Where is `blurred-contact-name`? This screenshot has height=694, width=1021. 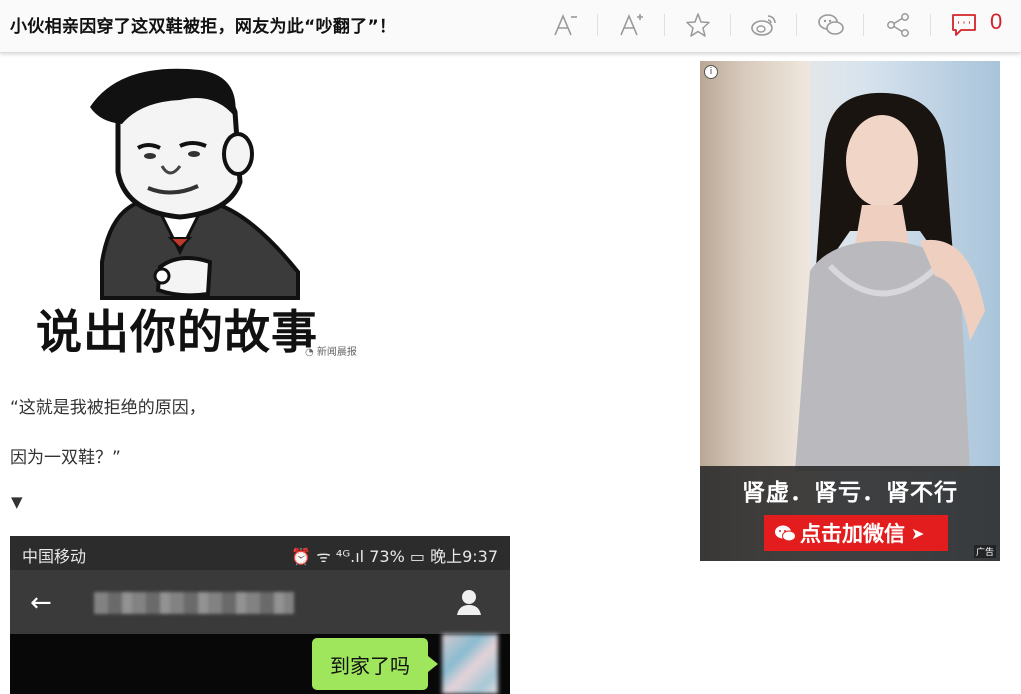
blurred-contact-name is located at coordinates (194, 603).